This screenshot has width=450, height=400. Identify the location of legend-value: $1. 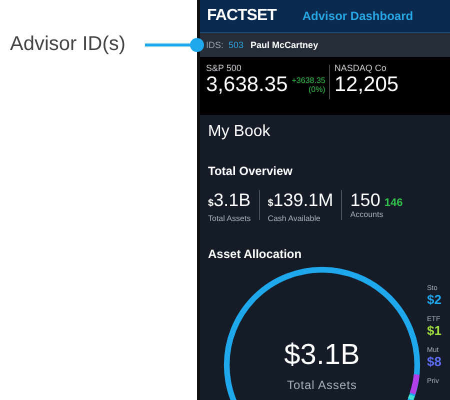
(434, 330).